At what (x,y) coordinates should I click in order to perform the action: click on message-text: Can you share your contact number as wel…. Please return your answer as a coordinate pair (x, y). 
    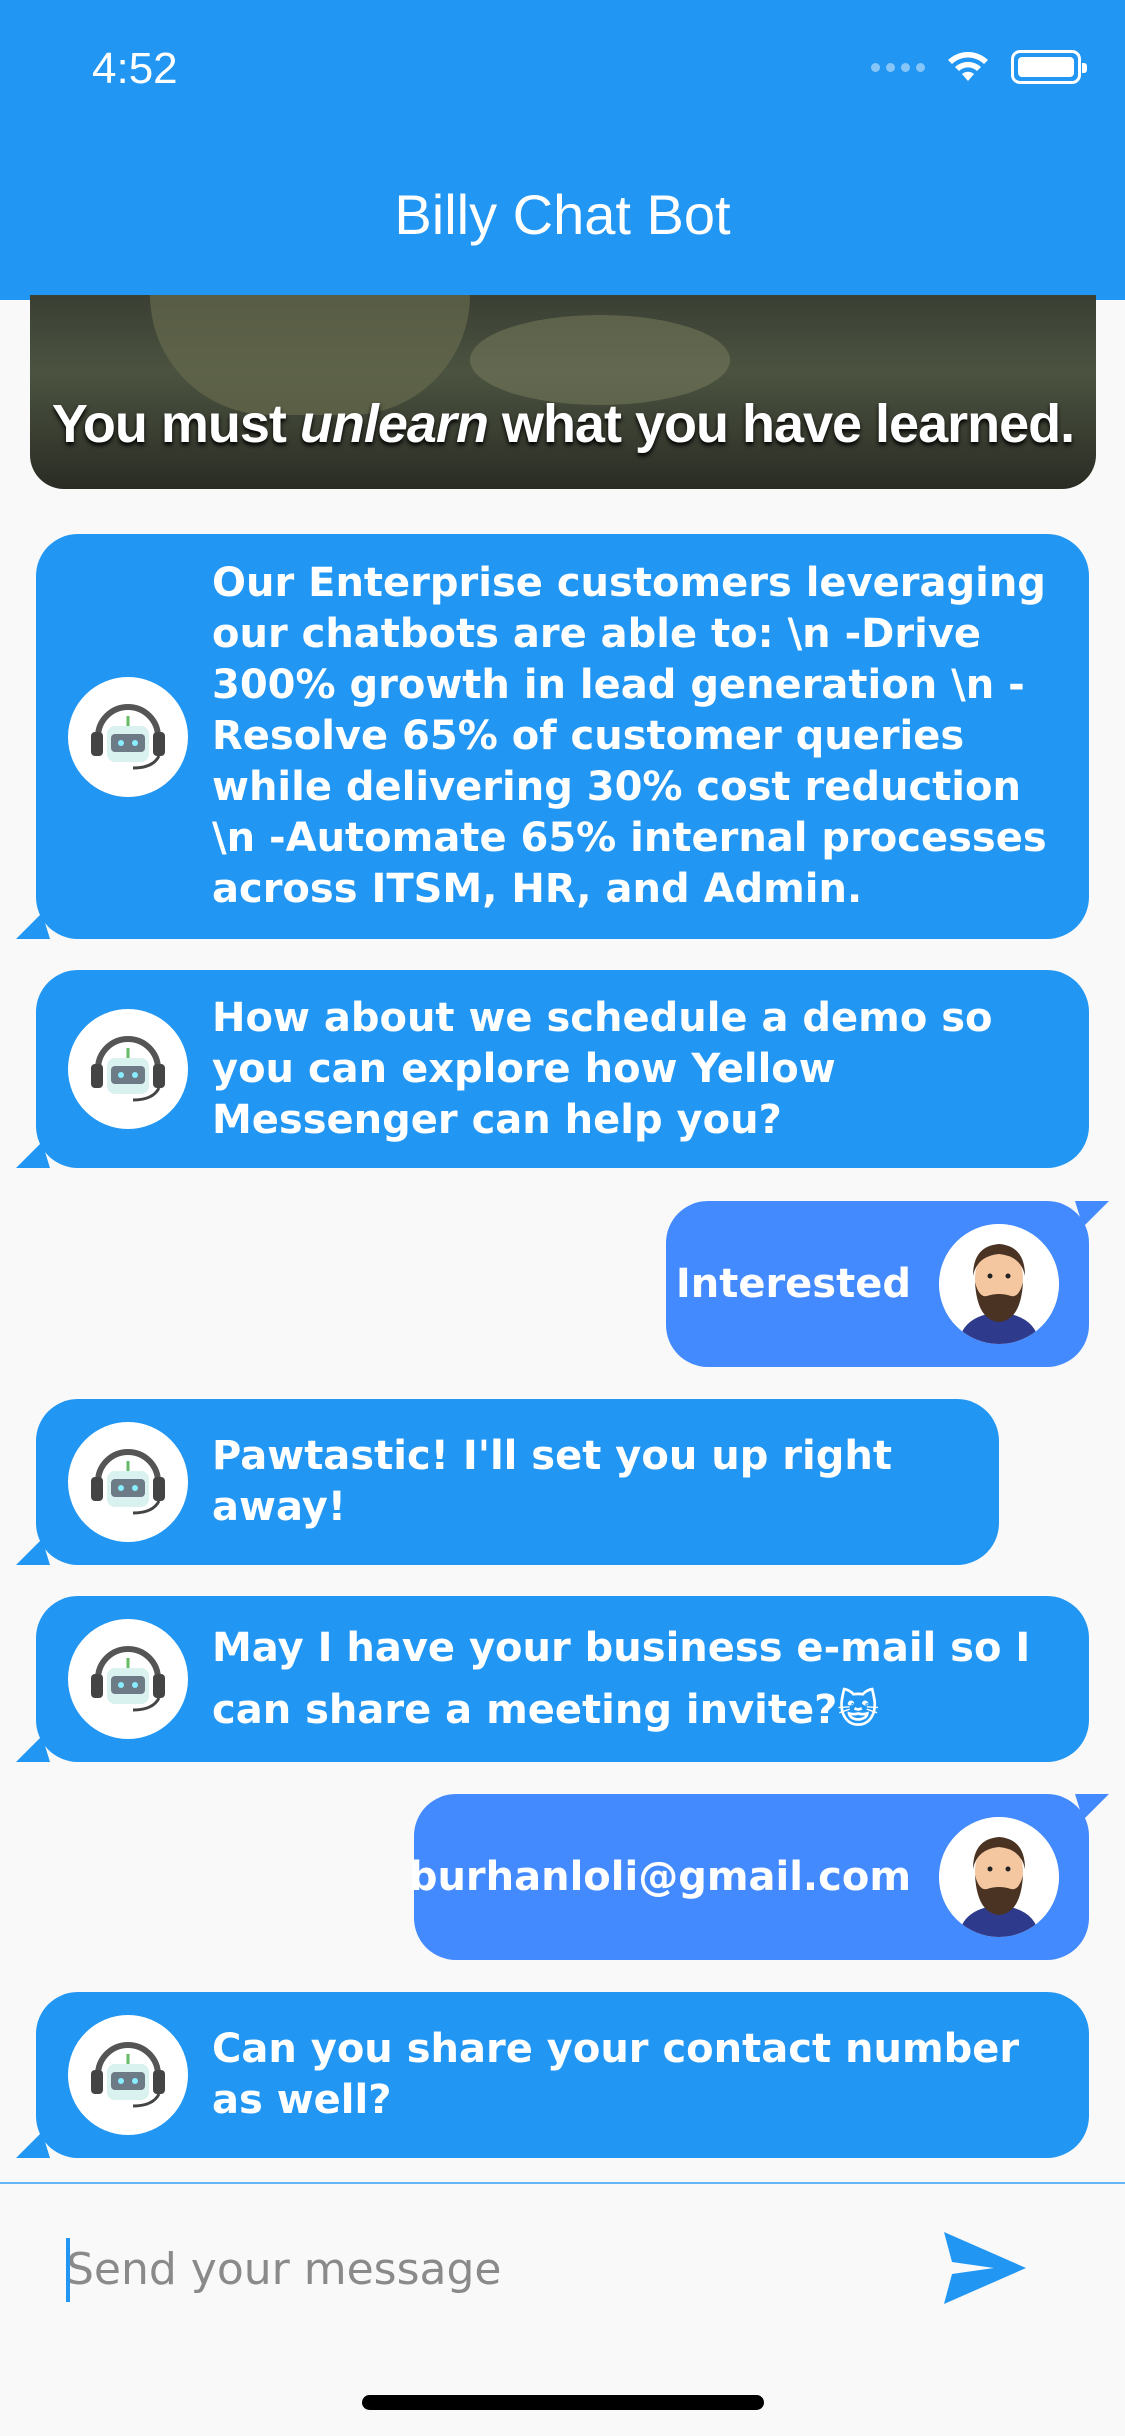
    Looking at the image, I should click on (616, 2074).